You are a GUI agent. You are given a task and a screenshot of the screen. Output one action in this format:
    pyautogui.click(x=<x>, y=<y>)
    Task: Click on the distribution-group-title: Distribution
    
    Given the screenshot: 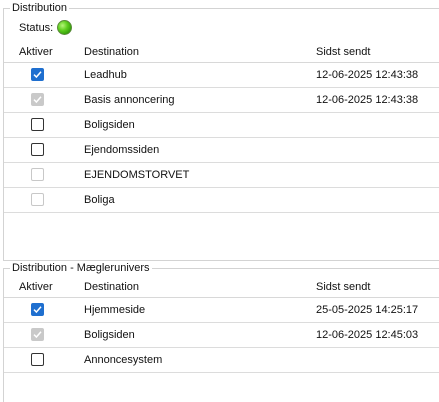 What is the action you would take?
    pyautogui.click(x=40, y=8)
    